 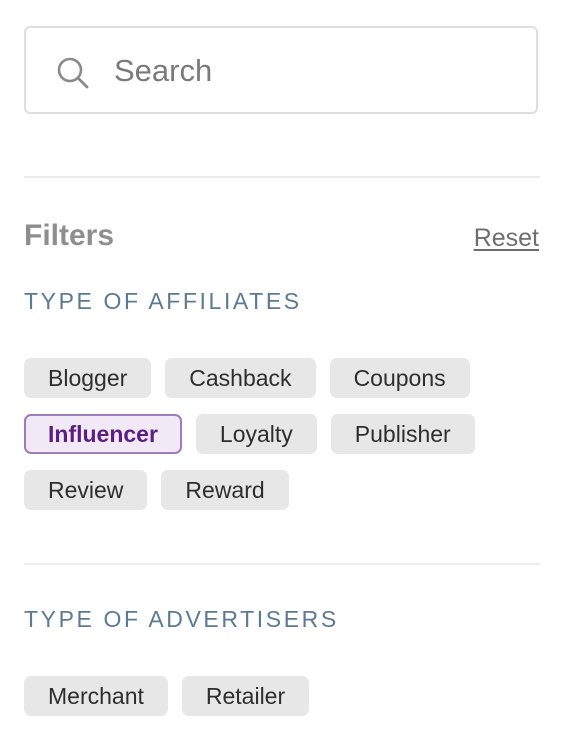 I want to click on search-input, so click(x=314, y=71).